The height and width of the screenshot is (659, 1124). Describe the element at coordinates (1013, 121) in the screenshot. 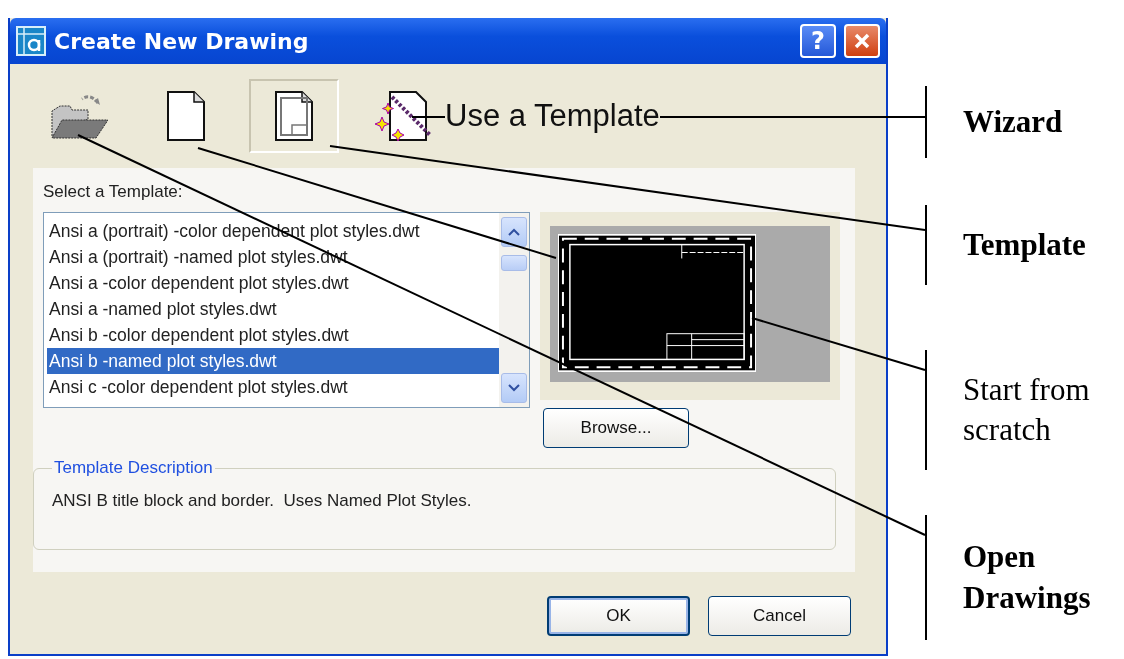

I see `callout-label: Wizard` at that location.